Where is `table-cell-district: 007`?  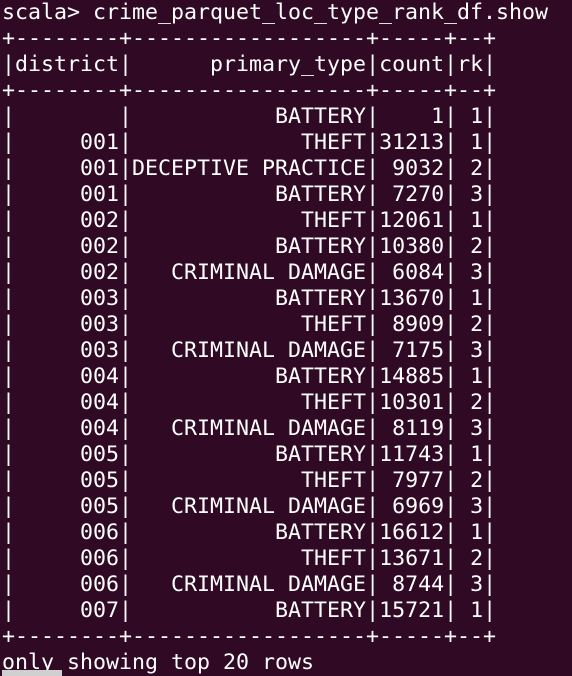 table-cell-district: 007 is located at coordinates (67, 610).